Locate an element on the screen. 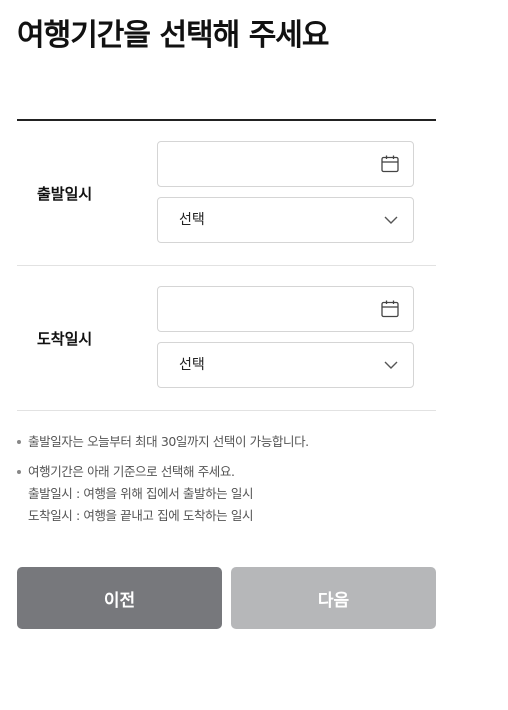  departure-date-field is located at coordinates (285, 164).